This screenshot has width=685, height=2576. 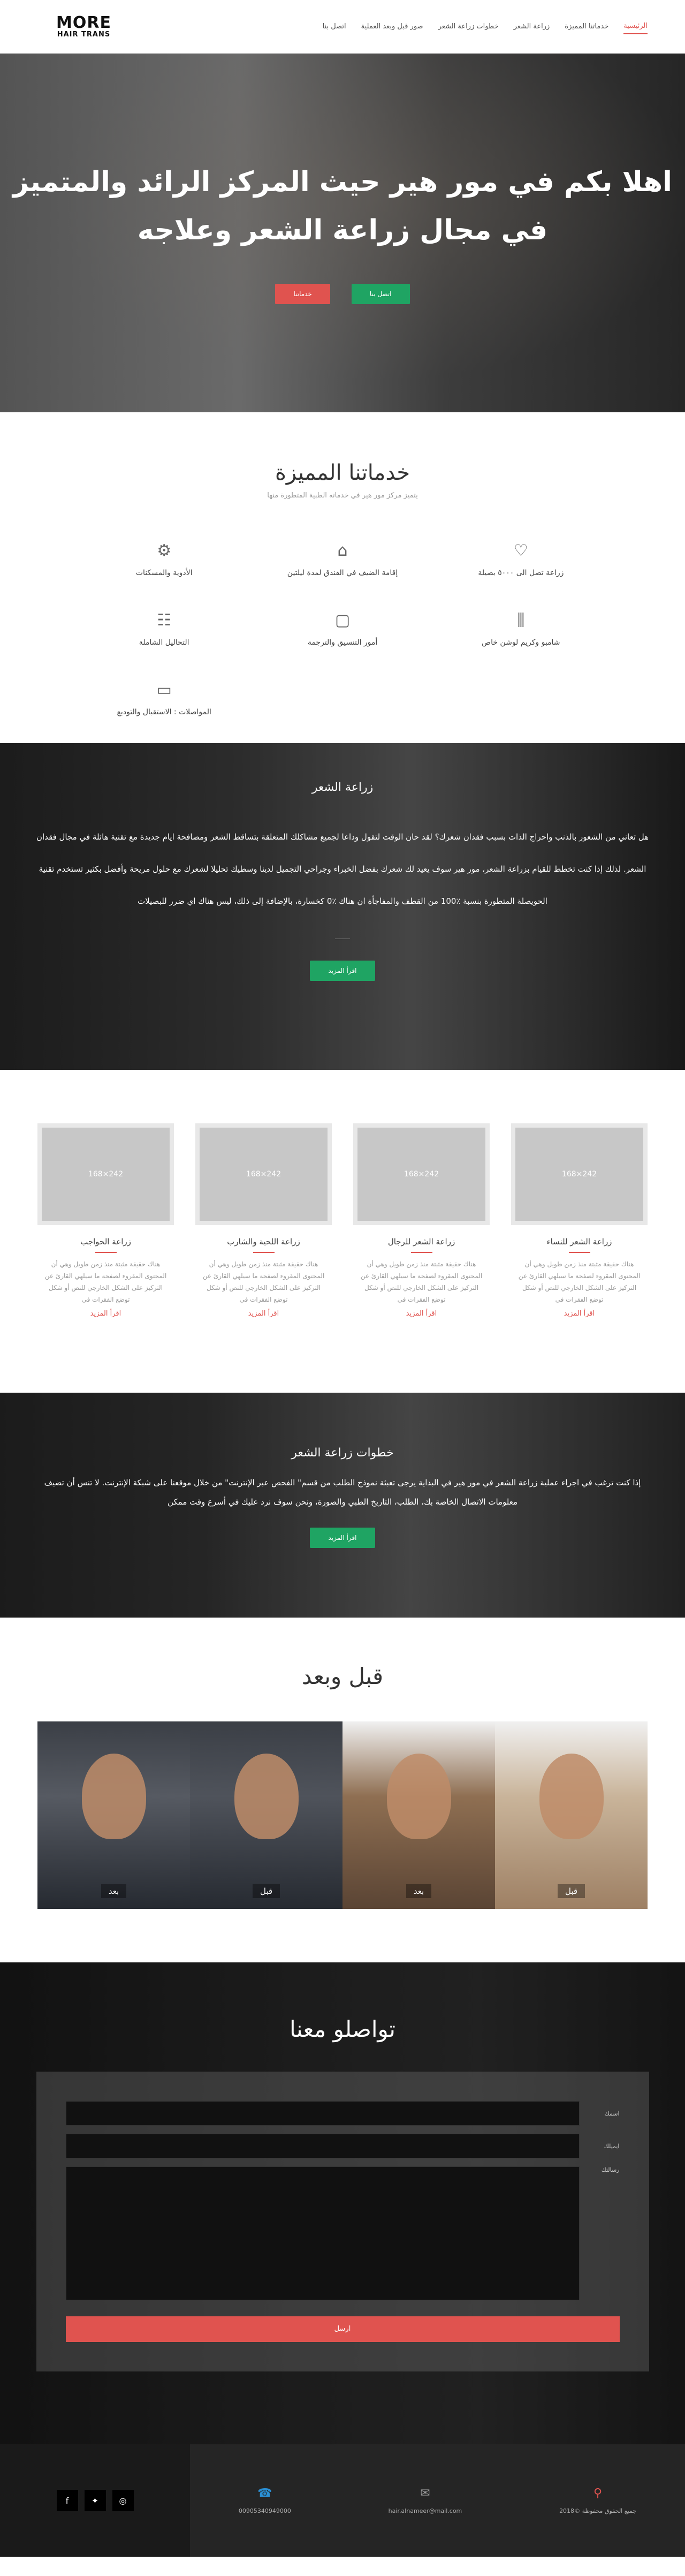 I want to click on footer-phone: ☎ 00905340949000, so click(x=265, y=2500).